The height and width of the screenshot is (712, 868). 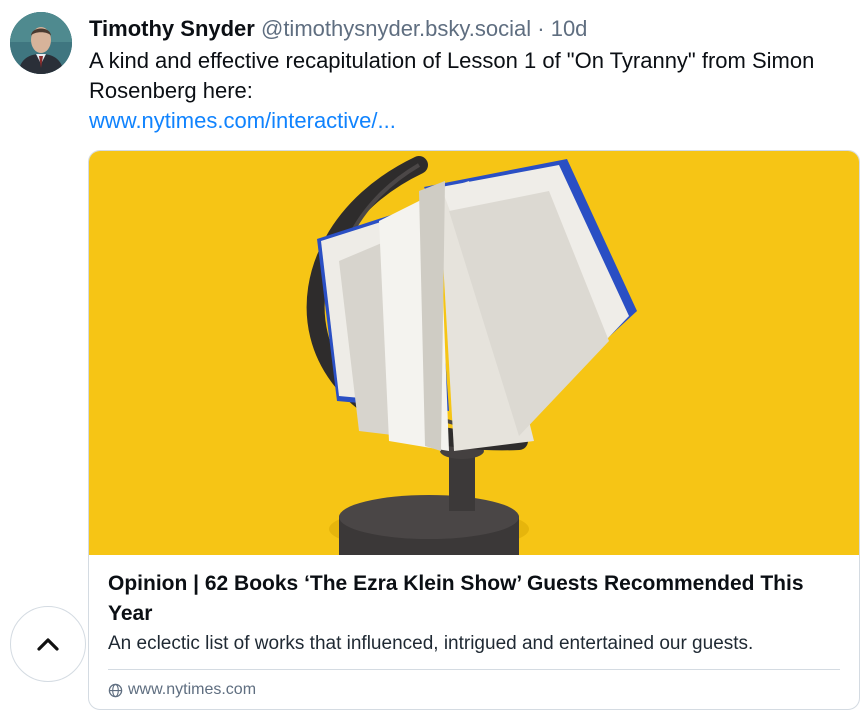 I want to click on chevron-up-icon, so click(x=48, y=644).